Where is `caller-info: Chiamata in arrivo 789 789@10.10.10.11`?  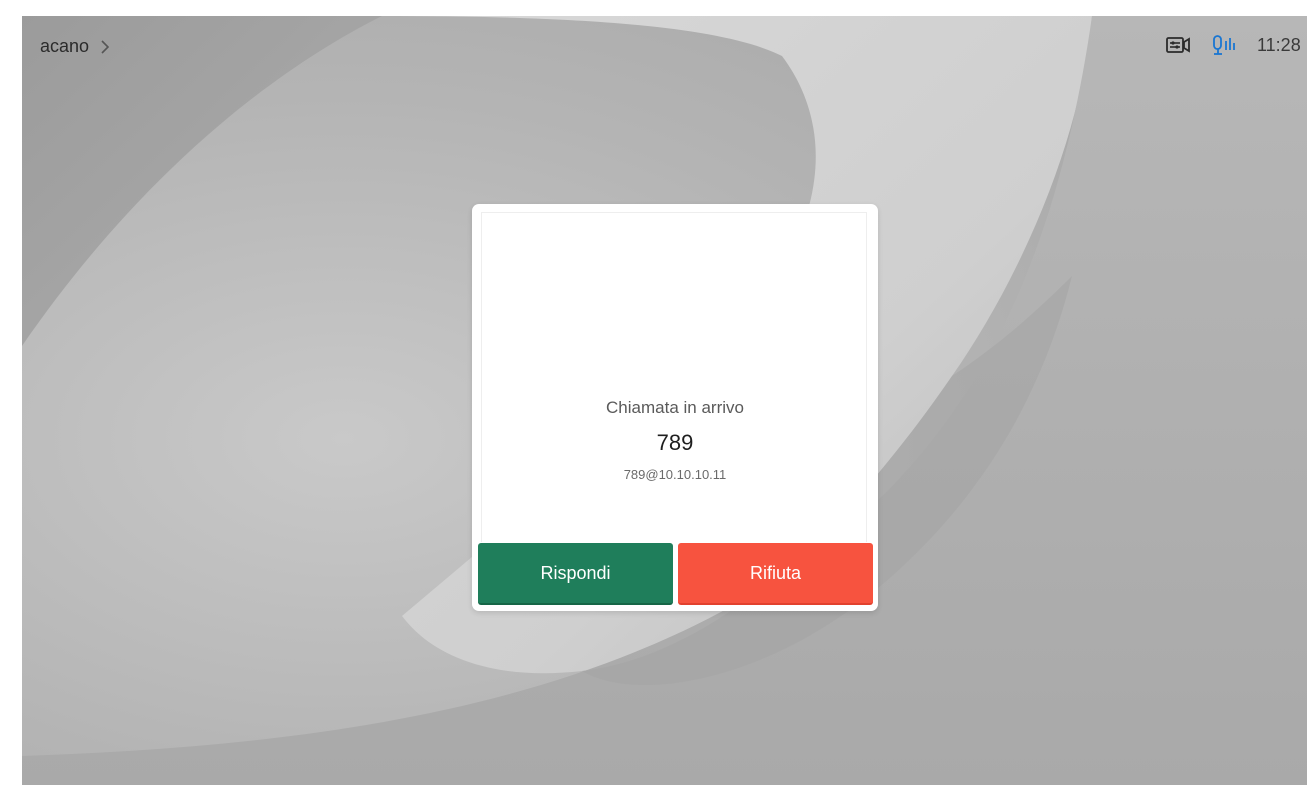 caller-info: Chiamata in arrivo 789 789@10.10.10.11 is located at coordinates (675, 440).